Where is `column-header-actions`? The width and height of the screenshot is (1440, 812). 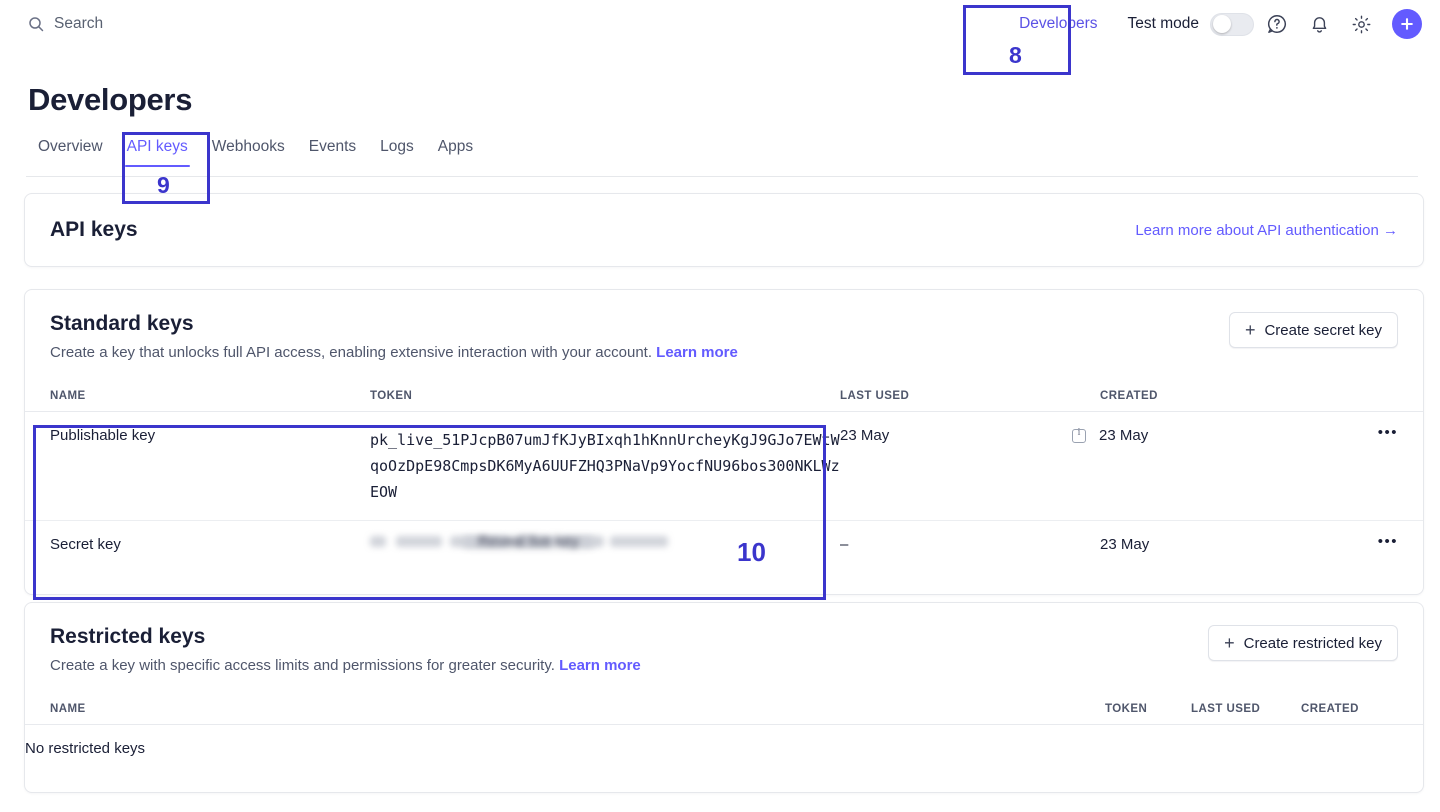 column-header-actions is located at coordinates (1389, 397).